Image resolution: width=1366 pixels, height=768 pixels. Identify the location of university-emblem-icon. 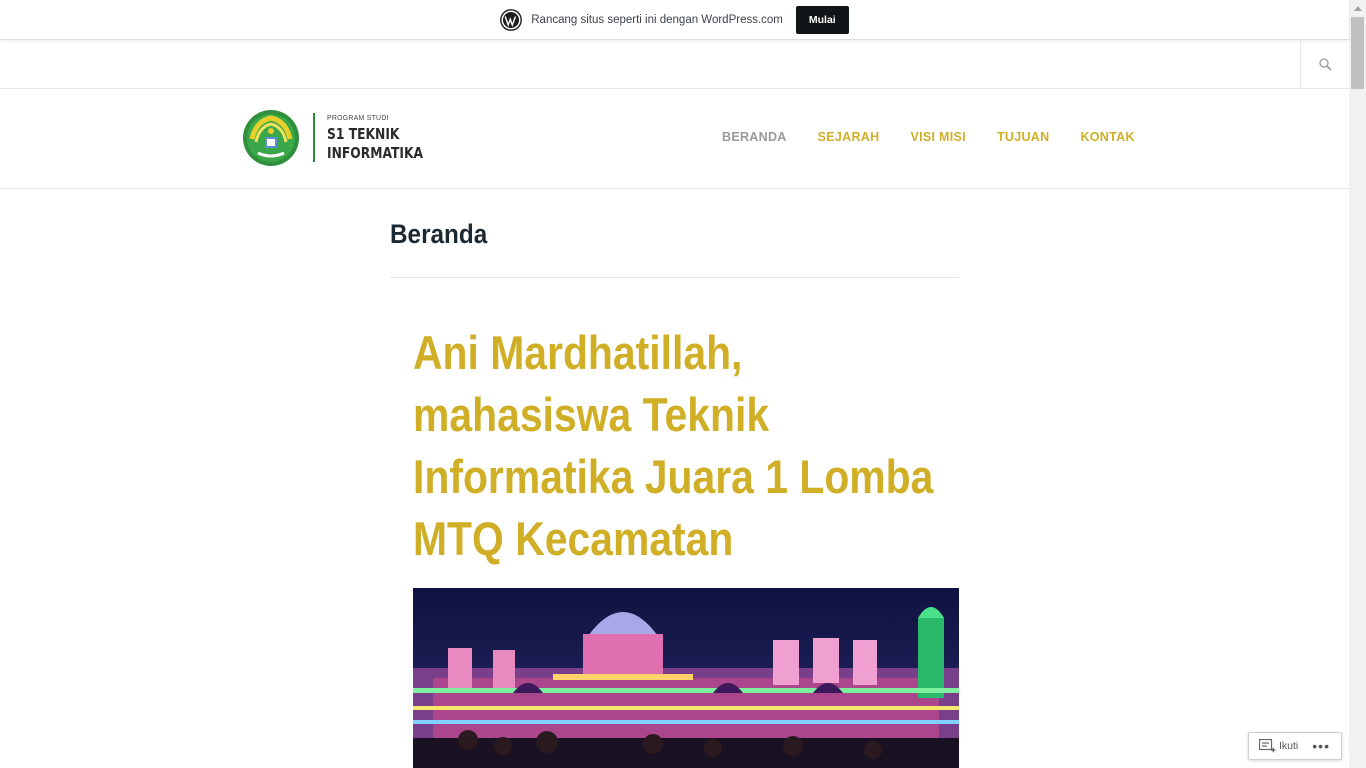
(271, 138).